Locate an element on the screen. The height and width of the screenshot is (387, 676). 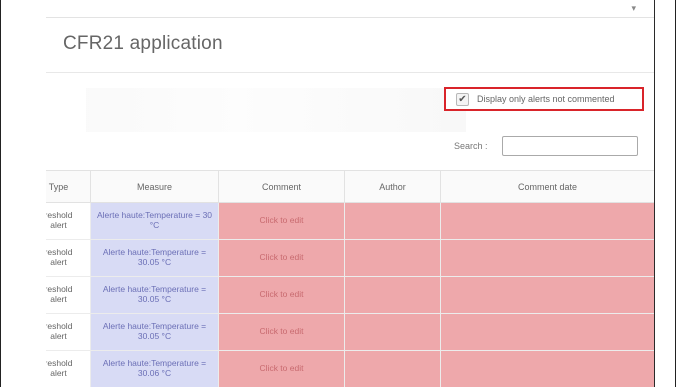
measure-cell: Alerte haute:Temperature = 30 °C is located at coordinates (154, 221).